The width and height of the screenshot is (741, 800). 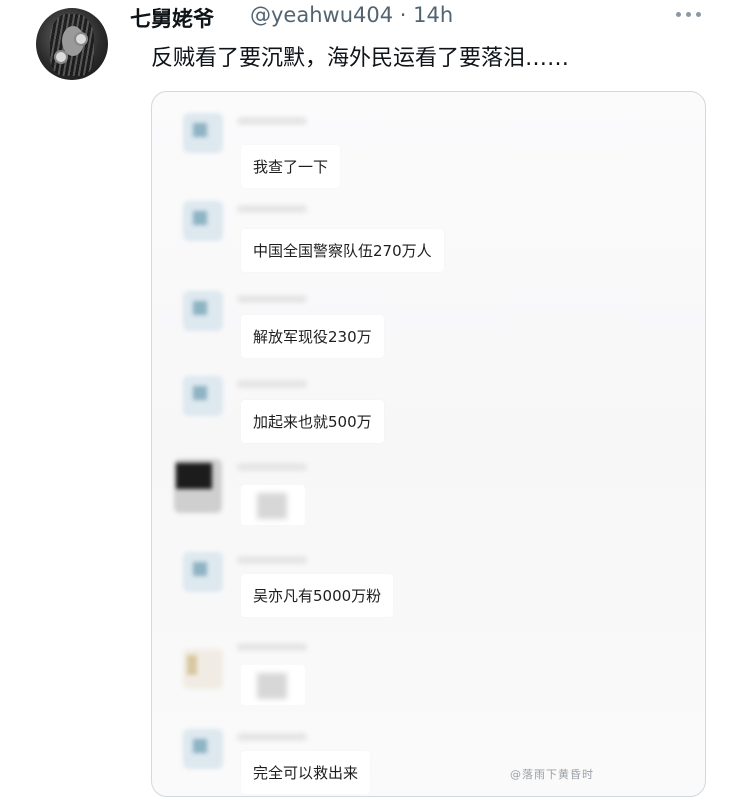 I want to click on chat-bubble: 中国全国警察队伍270万人, so click(x=342, y=250).